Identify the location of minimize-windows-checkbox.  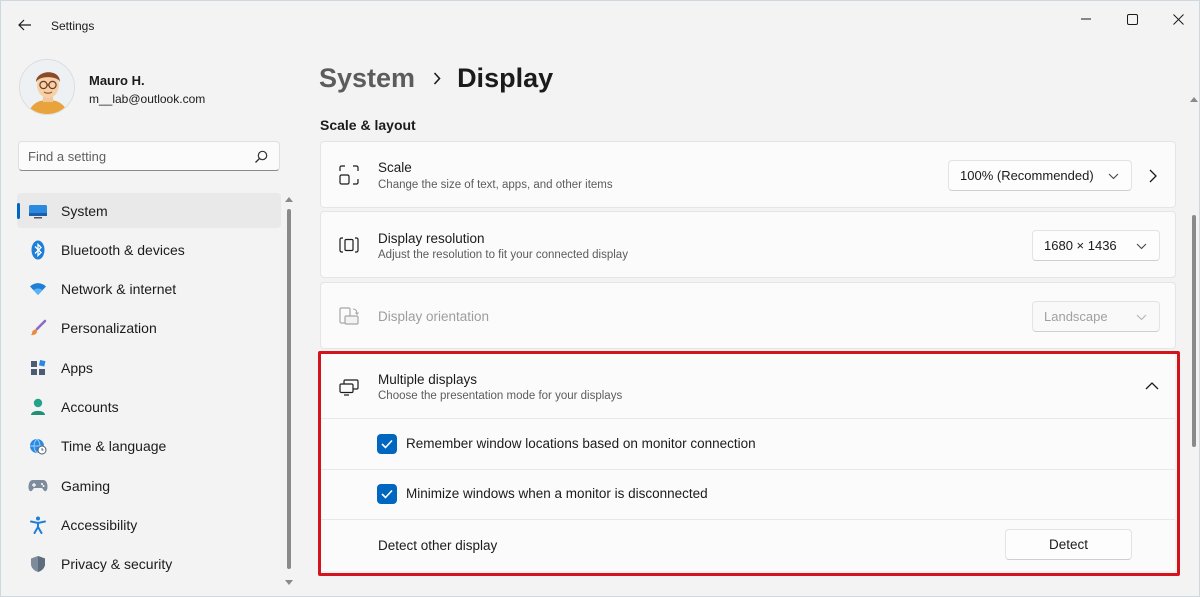
(387, 494).